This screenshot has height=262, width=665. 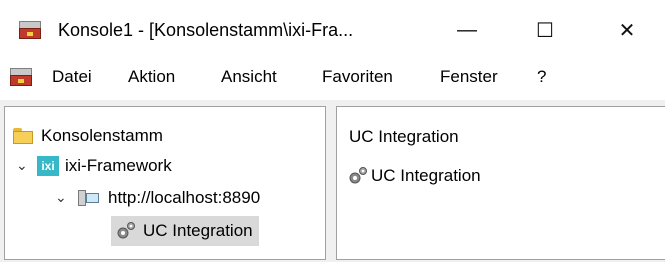 I want to click on menu-datei: Datei, so click(x=72, y=77).